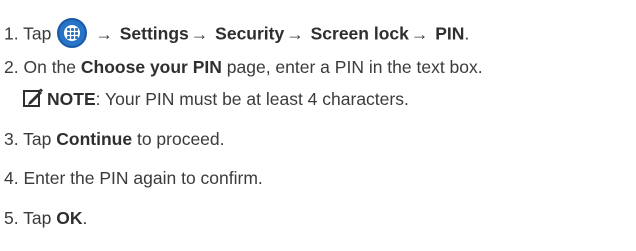  I want to click on step-3: 3. Tap Continue to proceed., so click(114, 139).